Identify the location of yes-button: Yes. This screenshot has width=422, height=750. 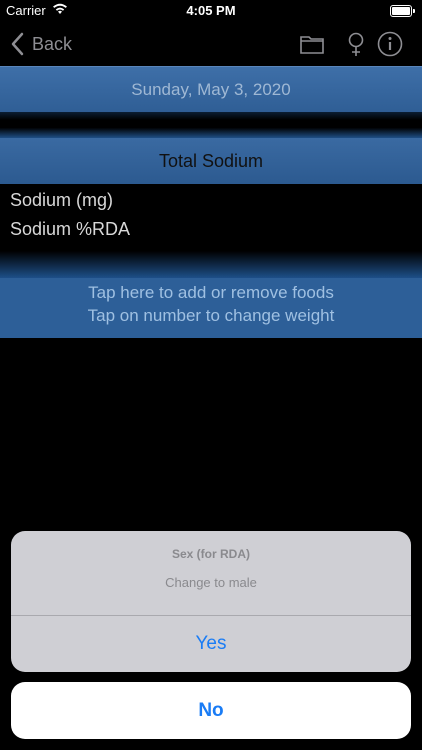
(211, 644).